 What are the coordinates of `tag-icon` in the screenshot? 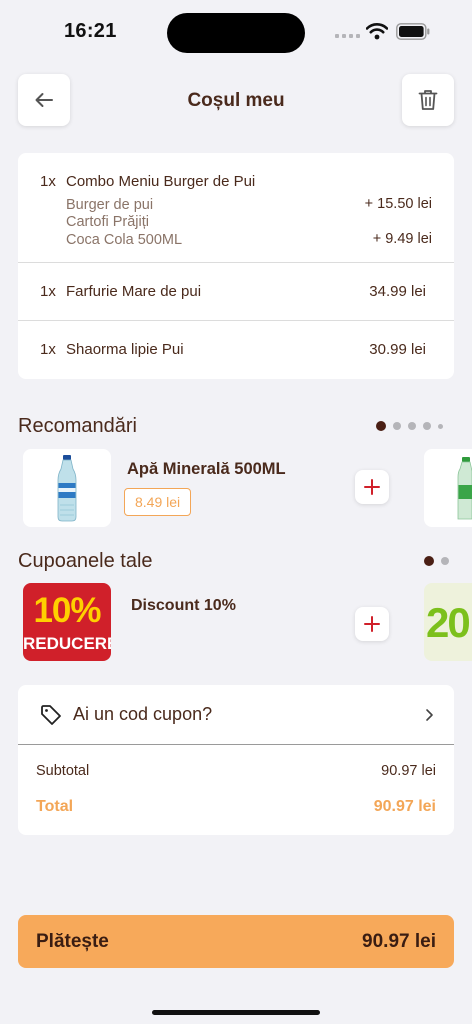 It's located at (51, 715).